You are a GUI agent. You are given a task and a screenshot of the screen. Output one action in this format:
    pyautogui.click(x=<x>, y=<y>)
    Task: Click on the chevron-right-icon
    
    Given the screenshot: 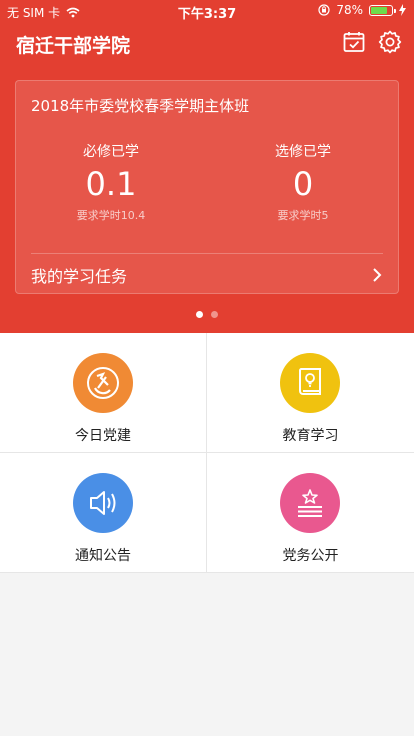 What is the action you would take?
    pyautogui.click(x=377, y=275)
    